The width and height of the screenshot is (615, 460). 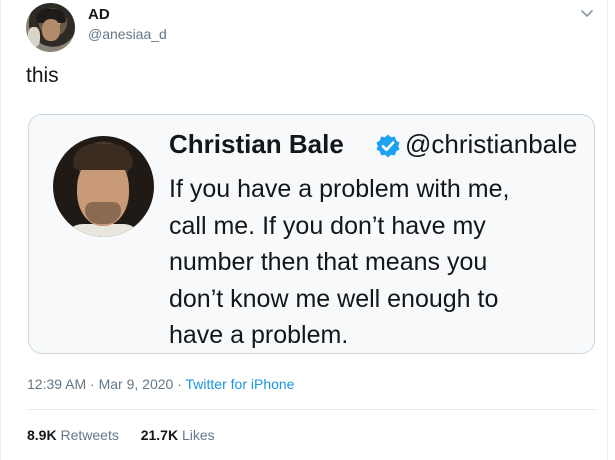 What do you see at coordinates (99, 14) in the screenshot?
I see `author-name: AD` at bounding box center [99, 14].